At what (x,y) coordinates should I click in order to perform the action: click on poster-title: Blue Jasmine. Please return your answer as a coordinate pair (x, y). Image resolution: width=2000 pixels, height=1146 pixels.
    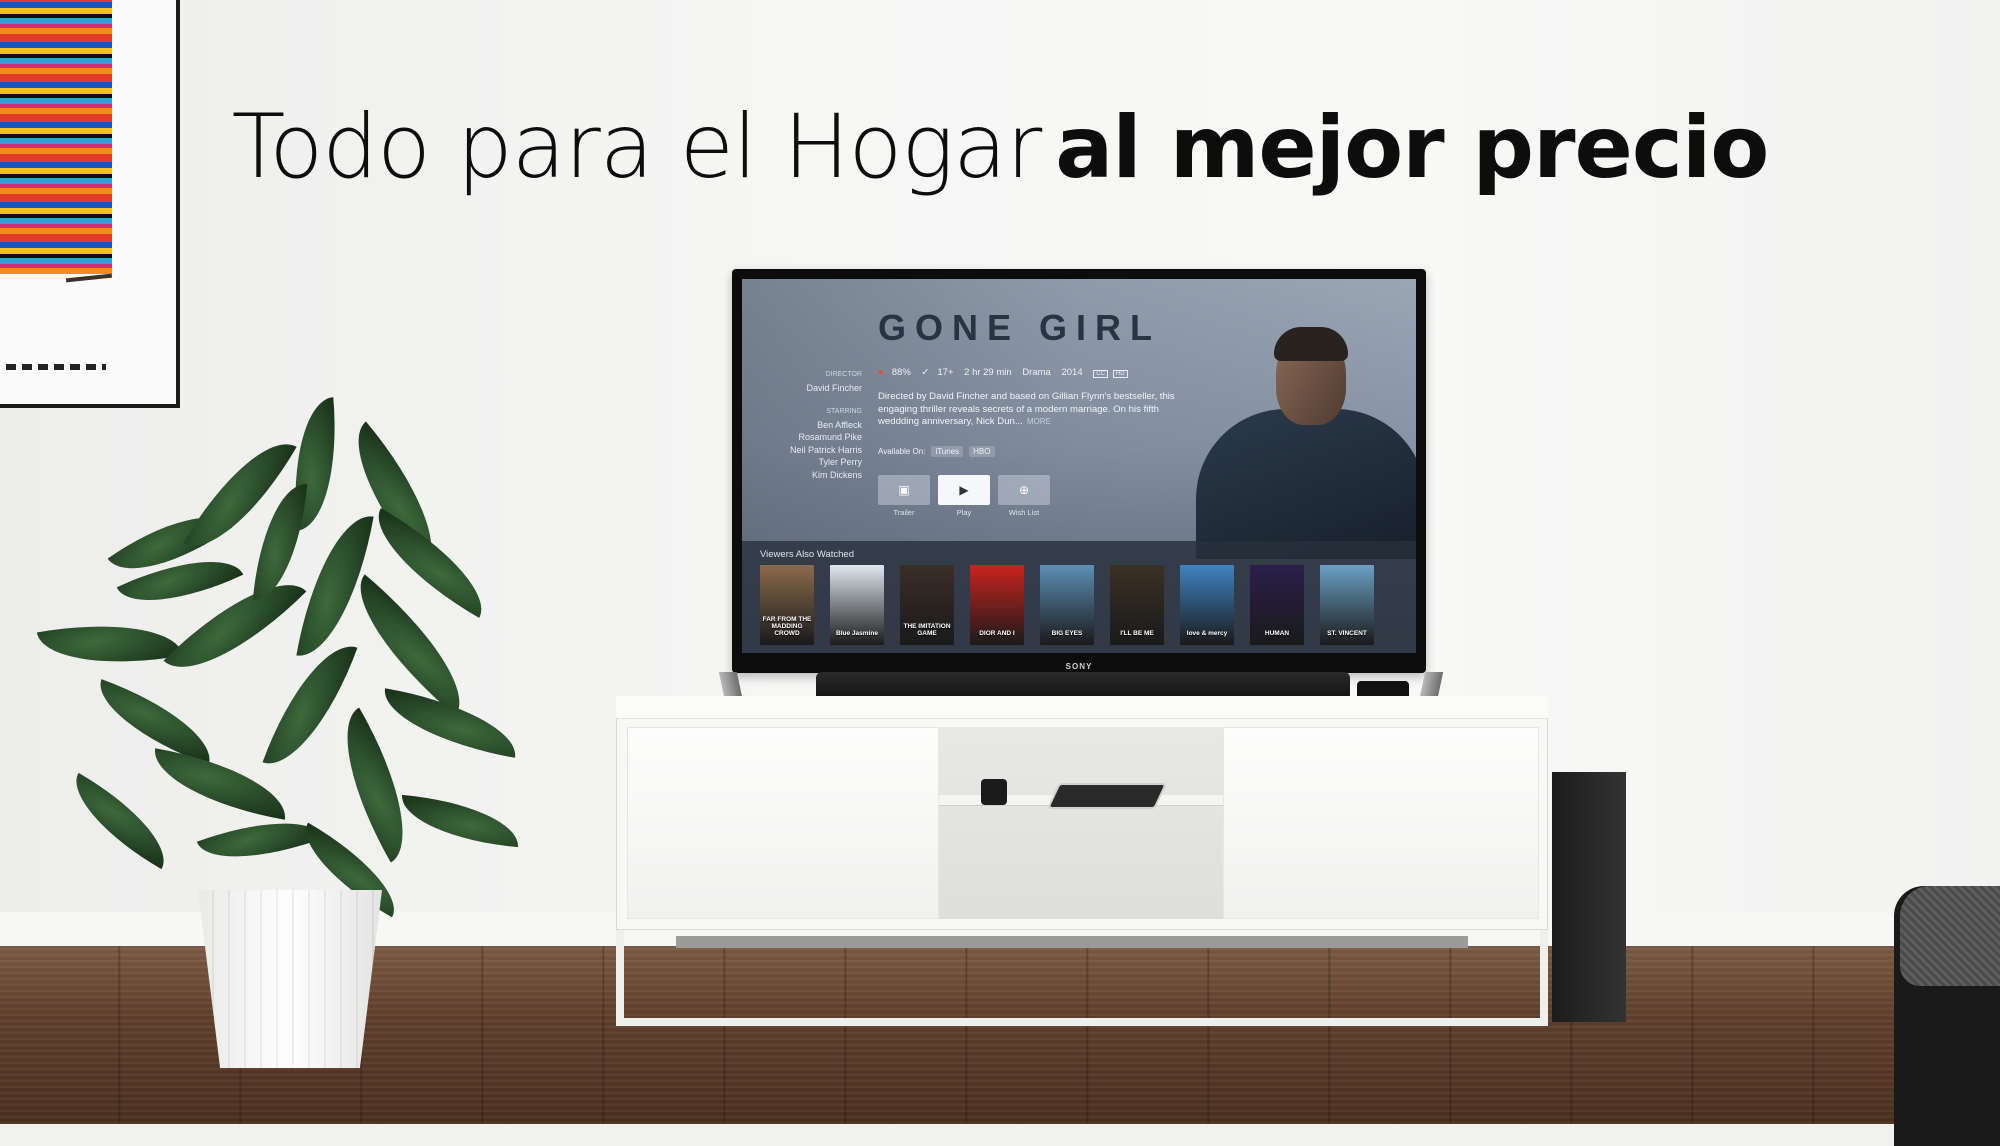
    Looking at the image, I should click on (857, 633).